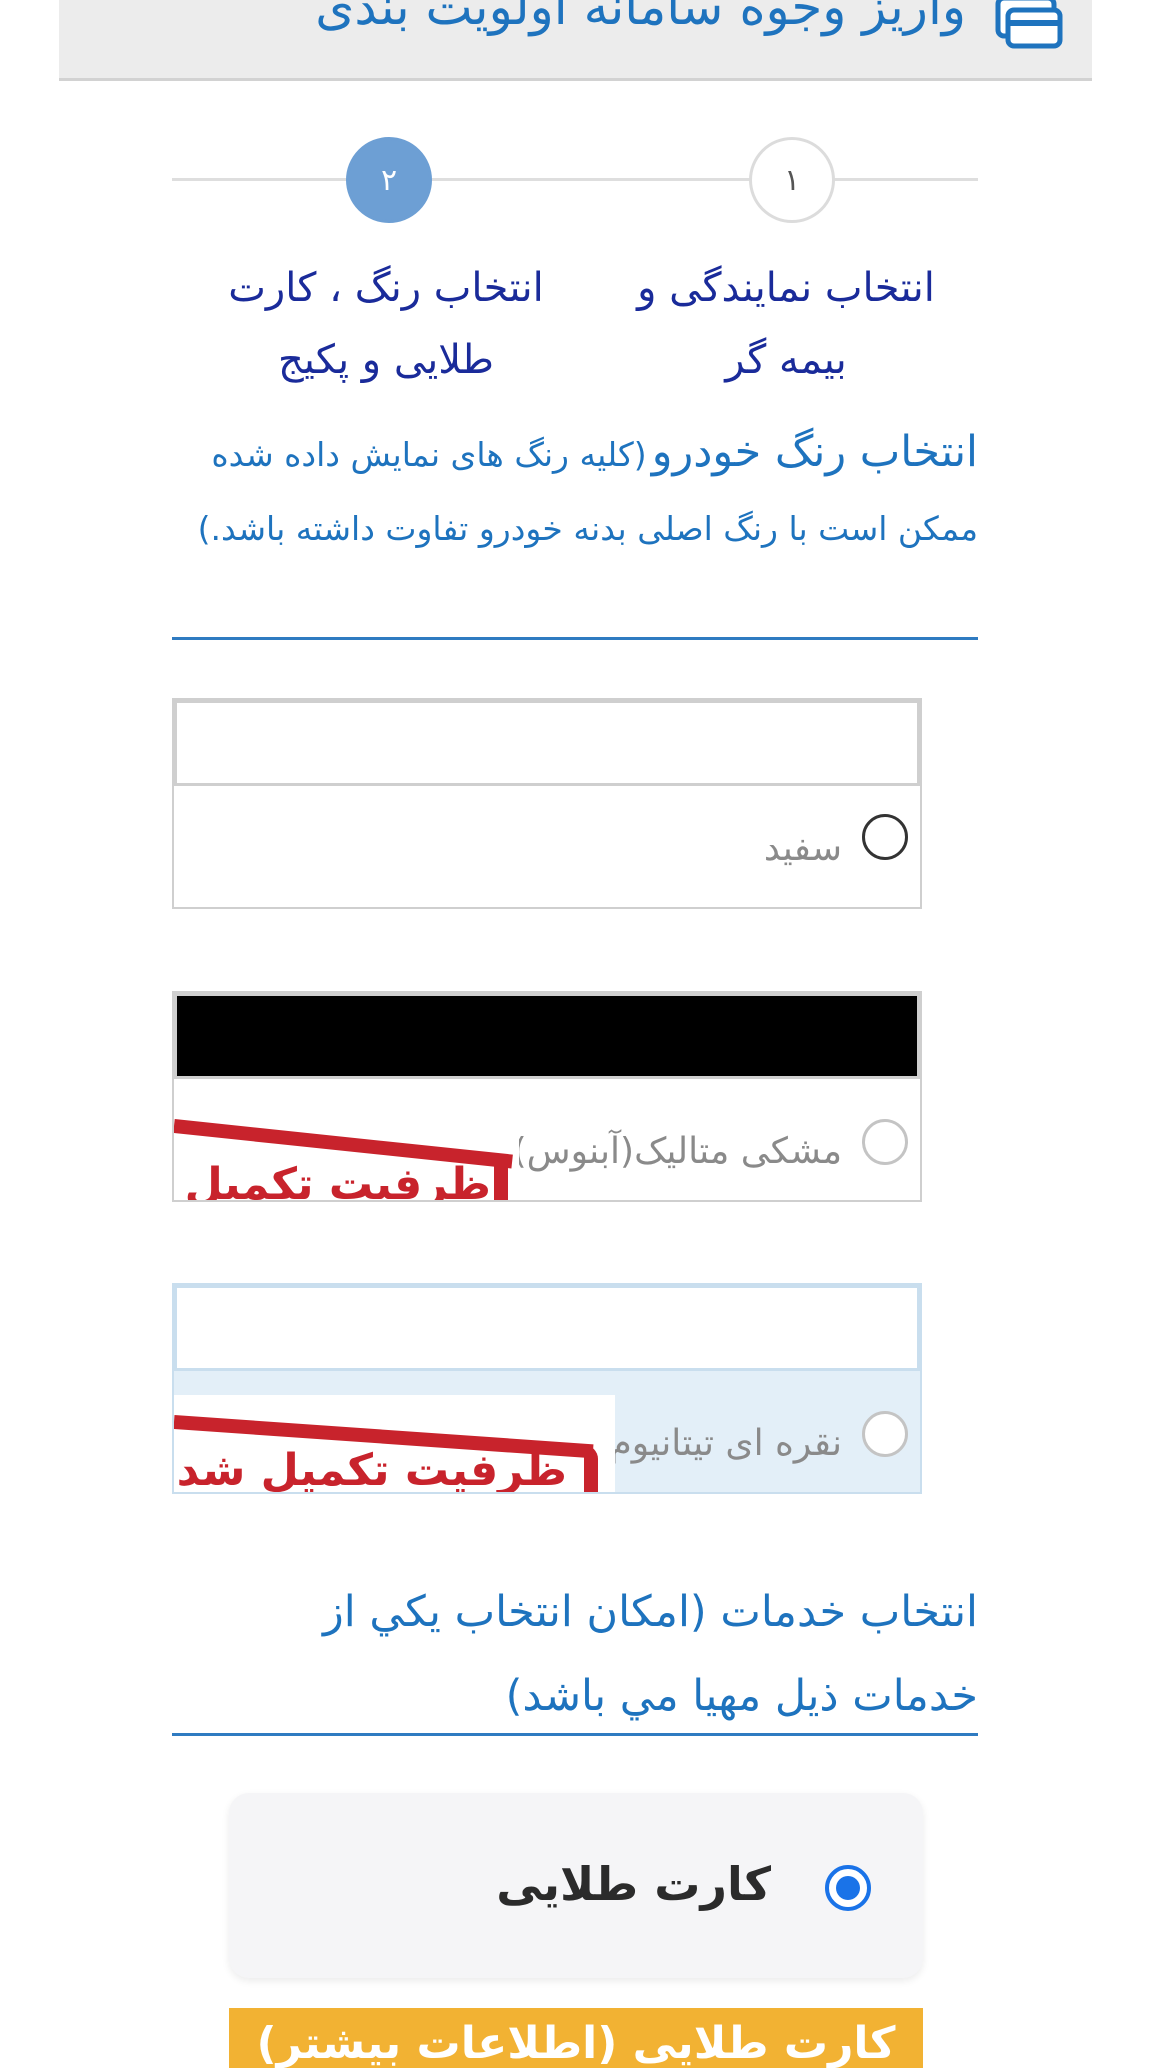 The image size is (1152, 2068). I want to click on page-header: واریز وجوه سامانه اولویت بندی, so click(575, 40).